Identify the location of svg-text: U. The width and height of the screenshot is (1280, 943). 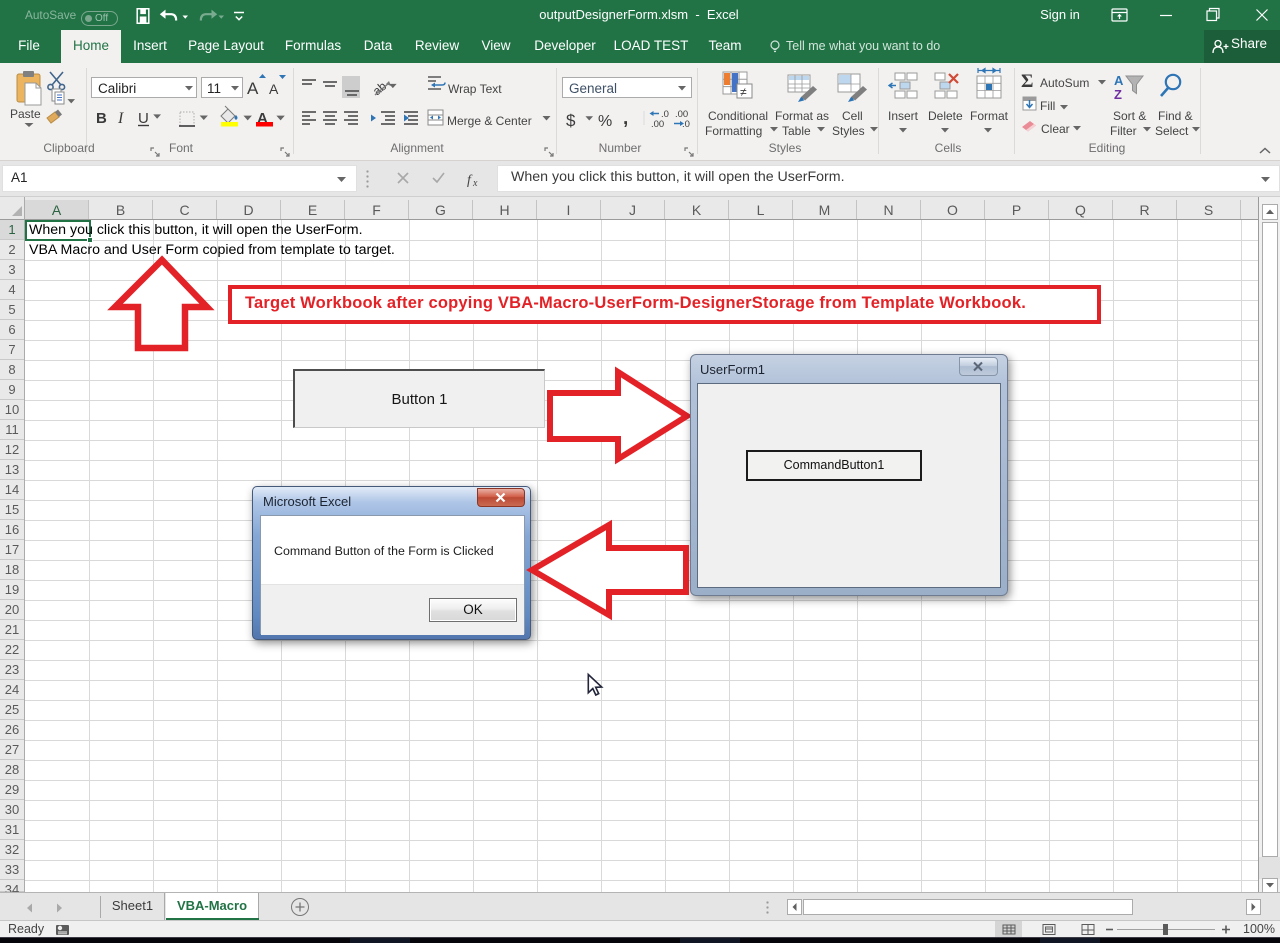
(143, 118).